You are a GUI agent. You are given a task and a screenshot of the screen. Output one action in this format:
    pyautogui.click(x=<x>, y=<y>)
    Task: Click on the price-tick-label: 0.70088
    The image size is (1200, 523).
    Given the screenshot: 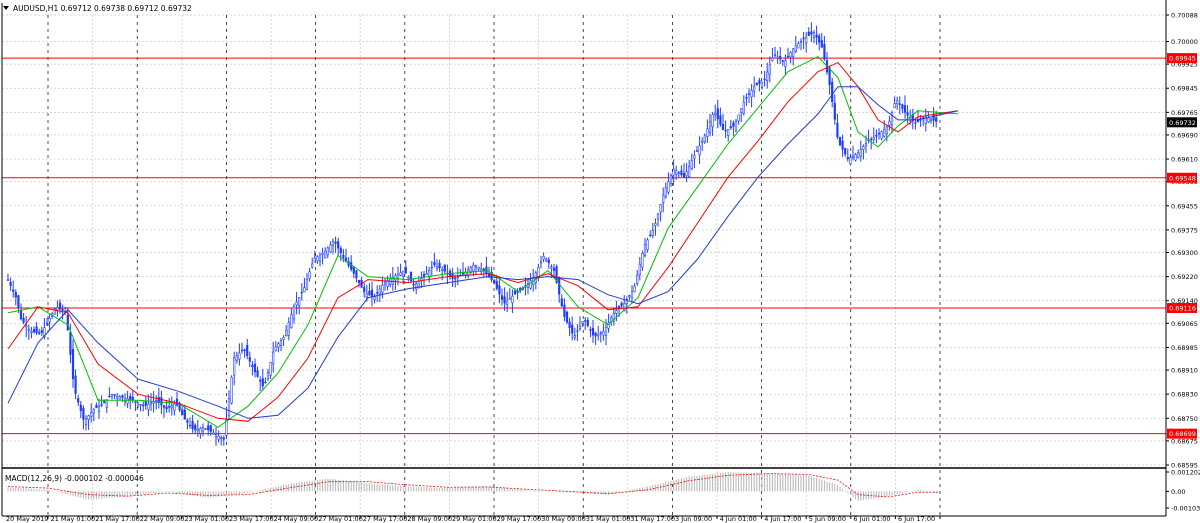 What is the action you would take?
    pyautogui.click(x=1184, y=16)
    